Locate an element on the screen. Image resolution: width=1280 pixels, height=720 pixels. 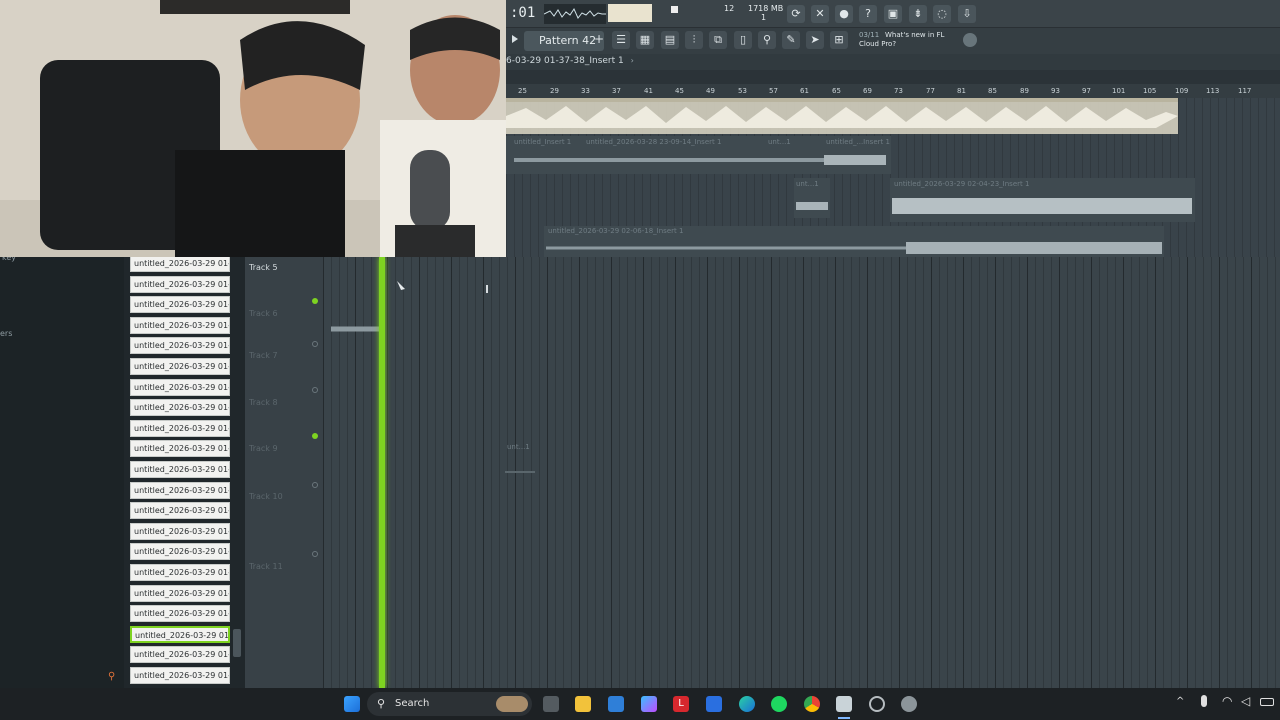
clip-label: untitled_...Insert 1 is located at coordinates (858, 142).